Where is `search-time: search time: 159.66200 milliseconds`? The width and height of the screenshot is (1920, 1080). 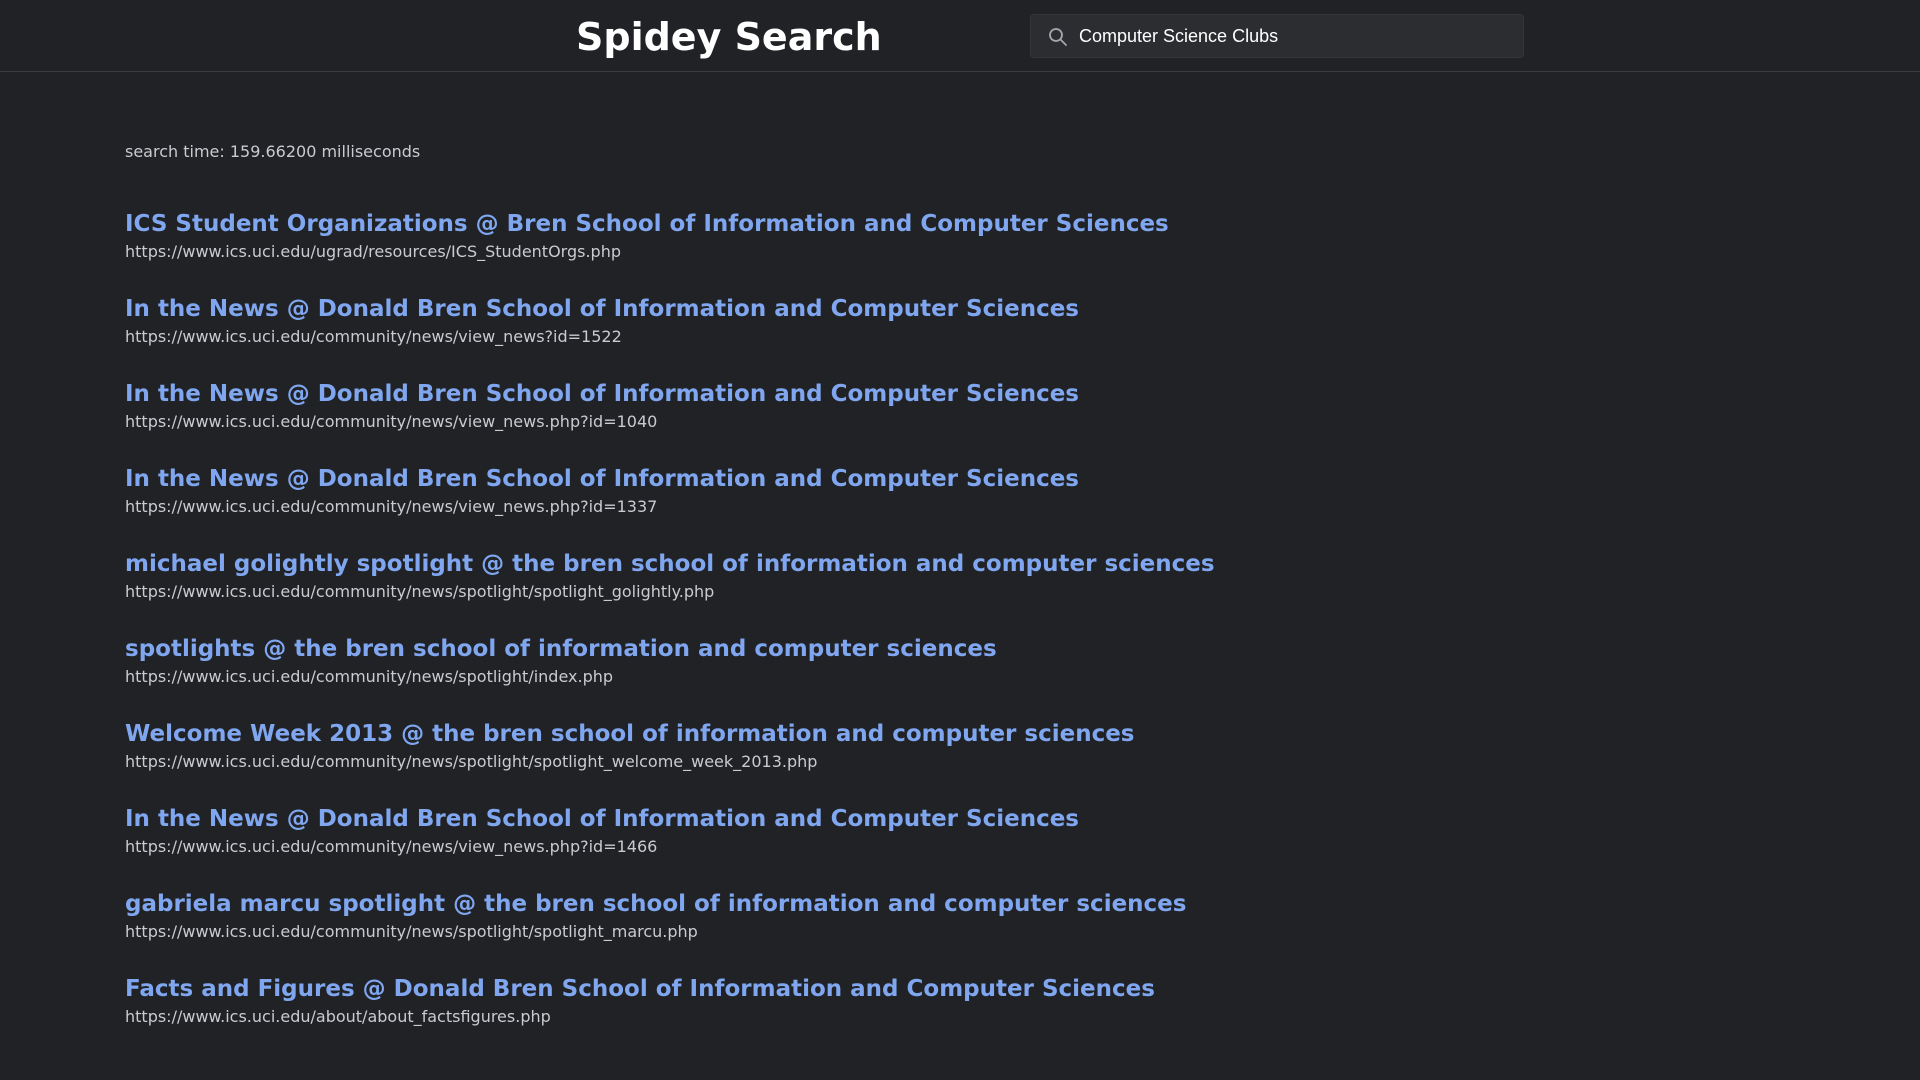 search-time: search time: 159.66200 milliseconds is located at coordinates (273, 151).